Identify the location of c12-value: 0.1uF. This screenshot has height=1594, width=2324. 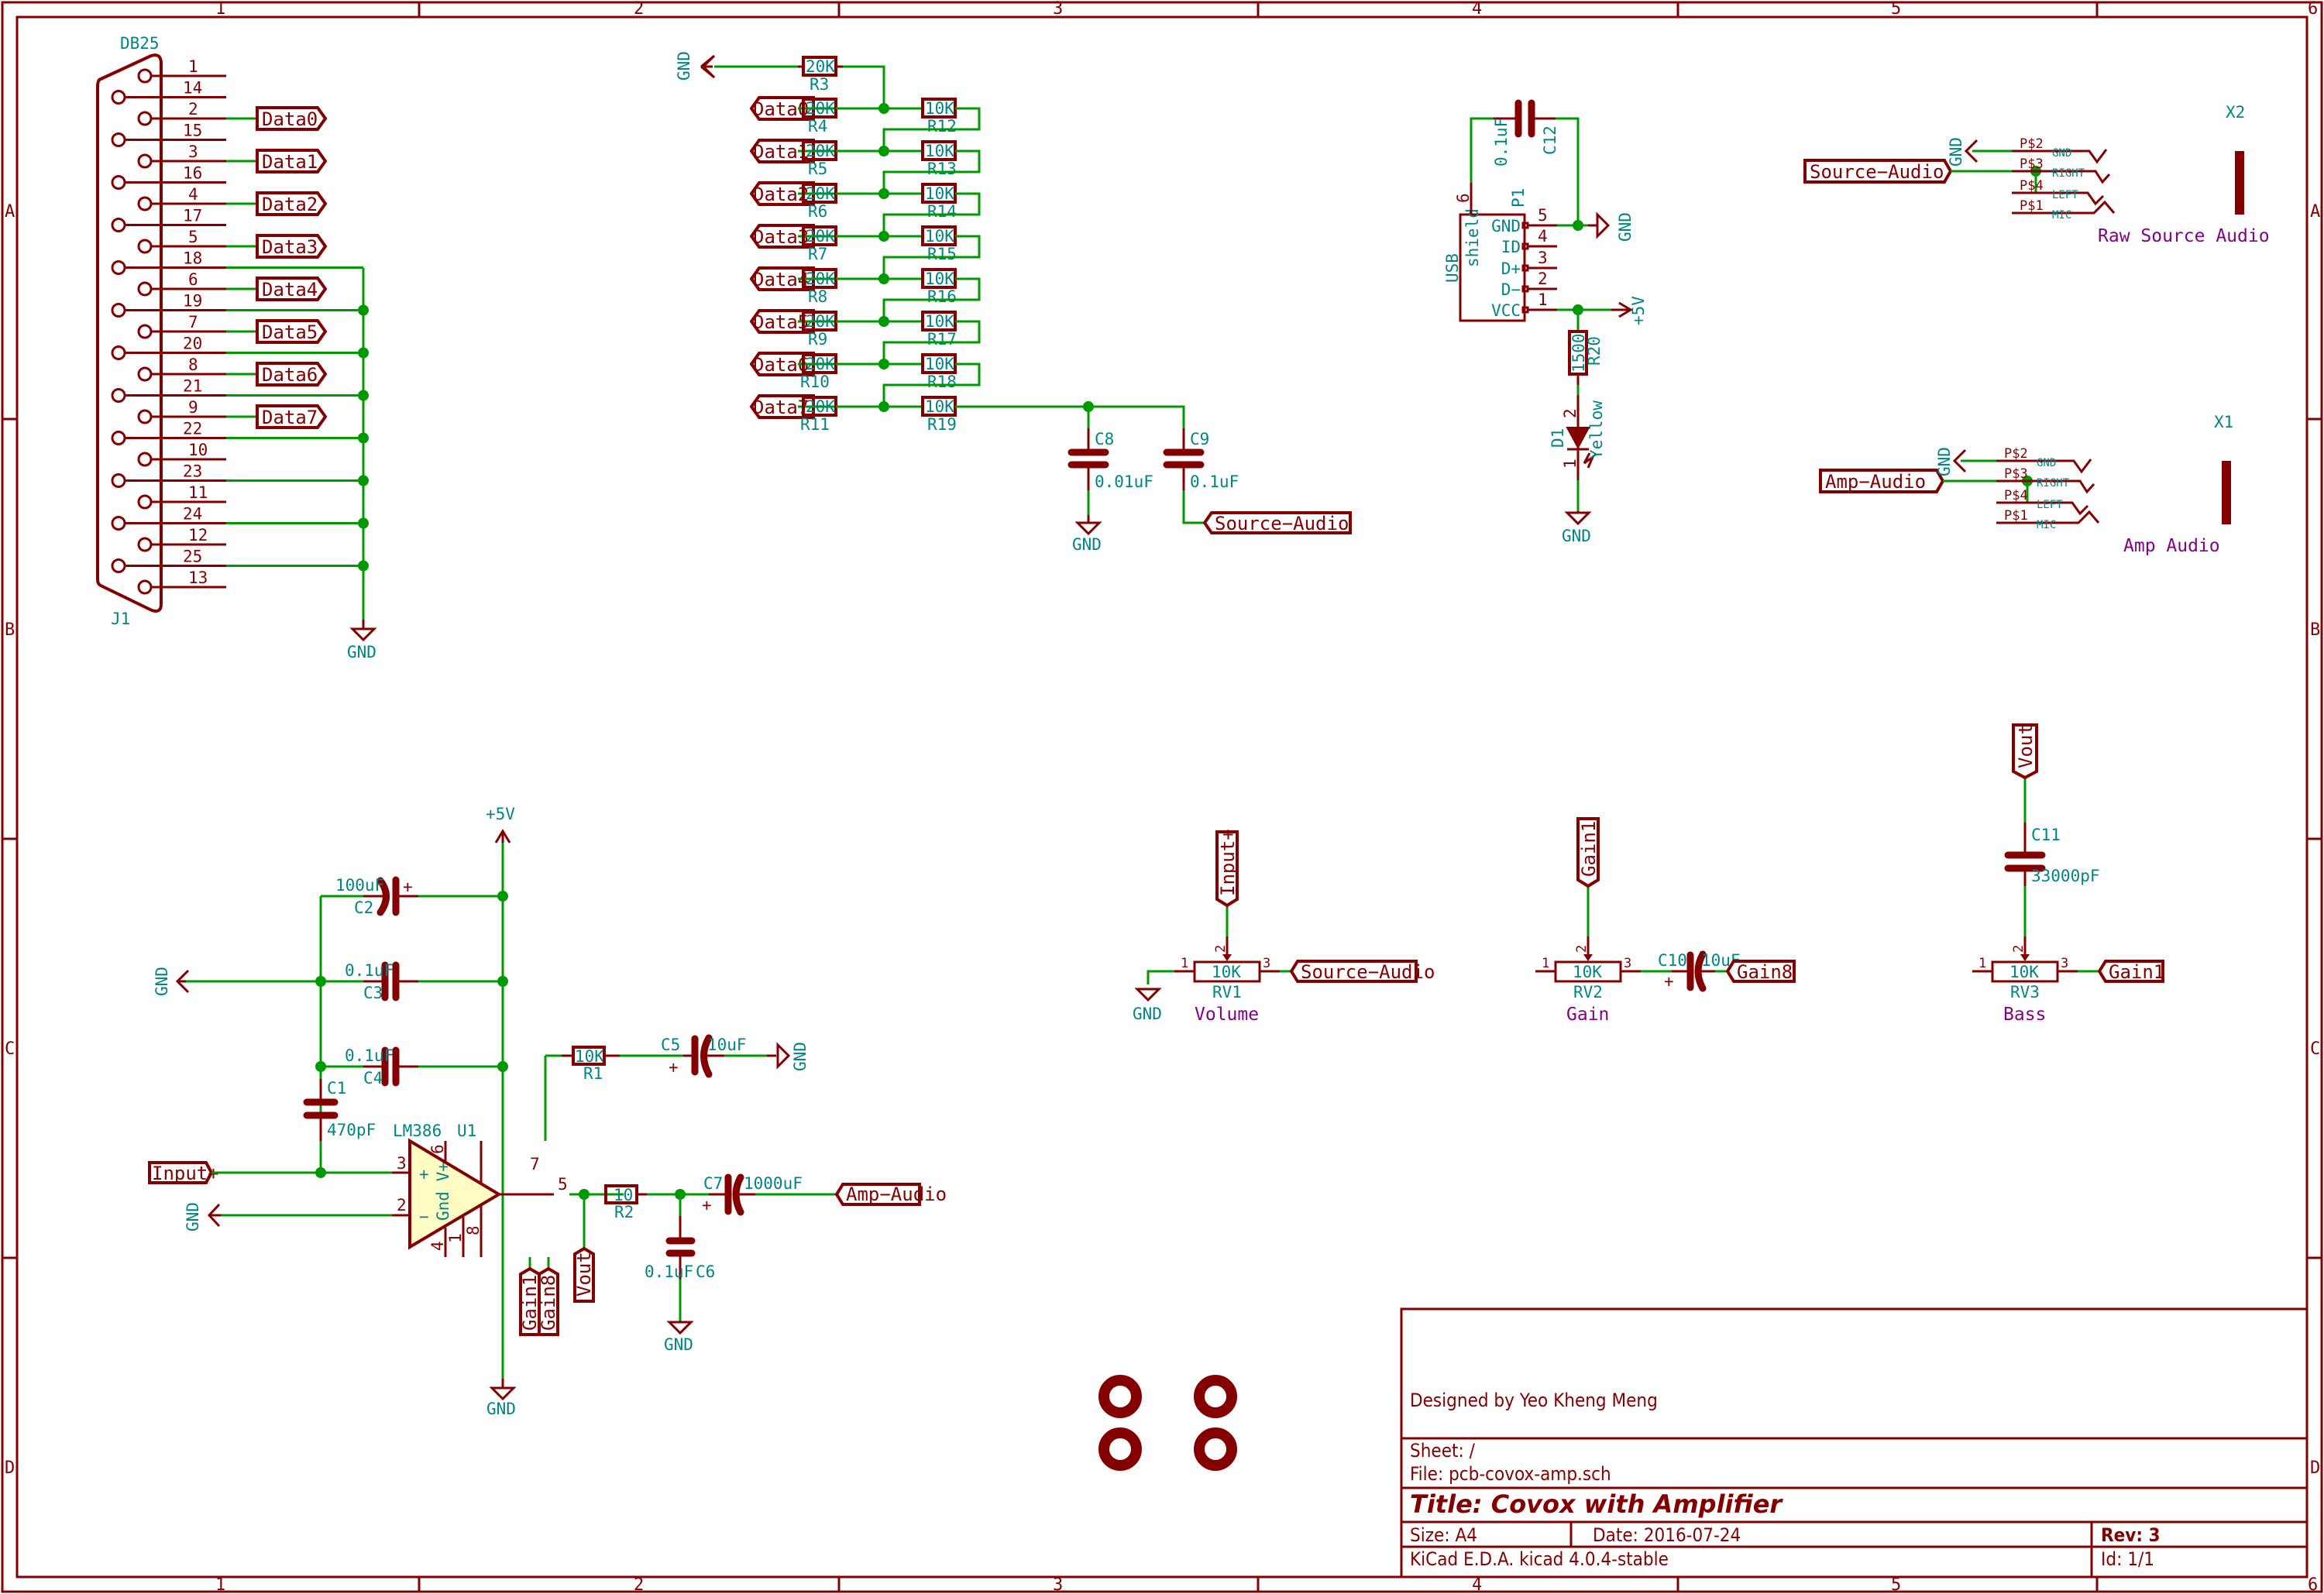
(1501, 142).